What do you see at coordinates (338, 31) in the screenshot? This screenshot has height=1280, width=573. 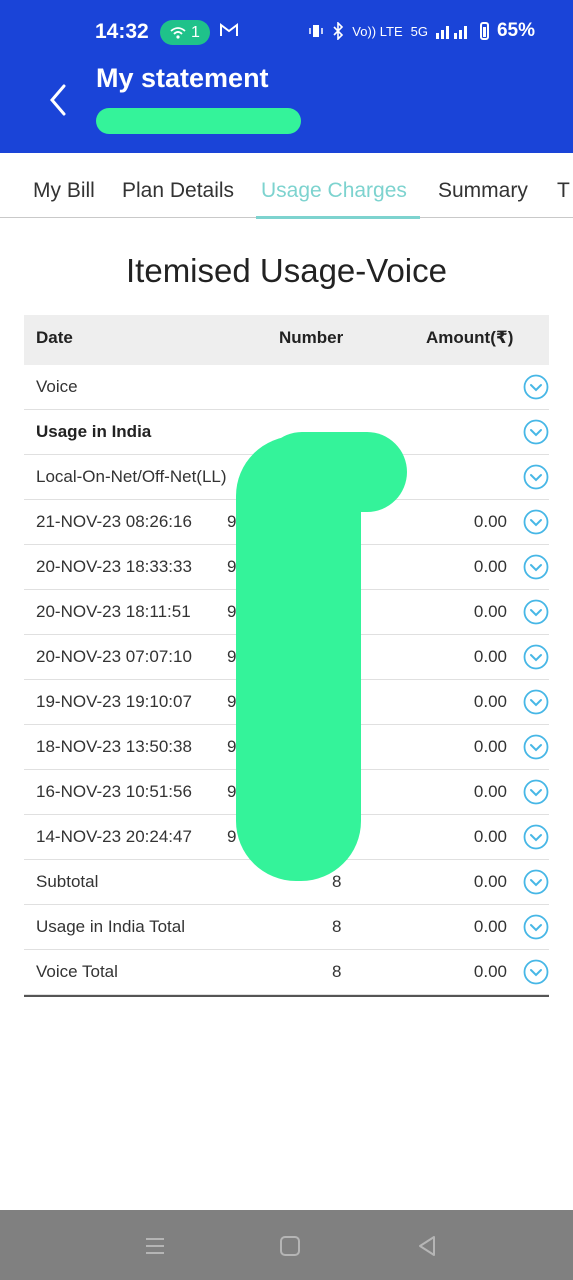 I see `bluetooth-icon` at bounding box center [338, 31].